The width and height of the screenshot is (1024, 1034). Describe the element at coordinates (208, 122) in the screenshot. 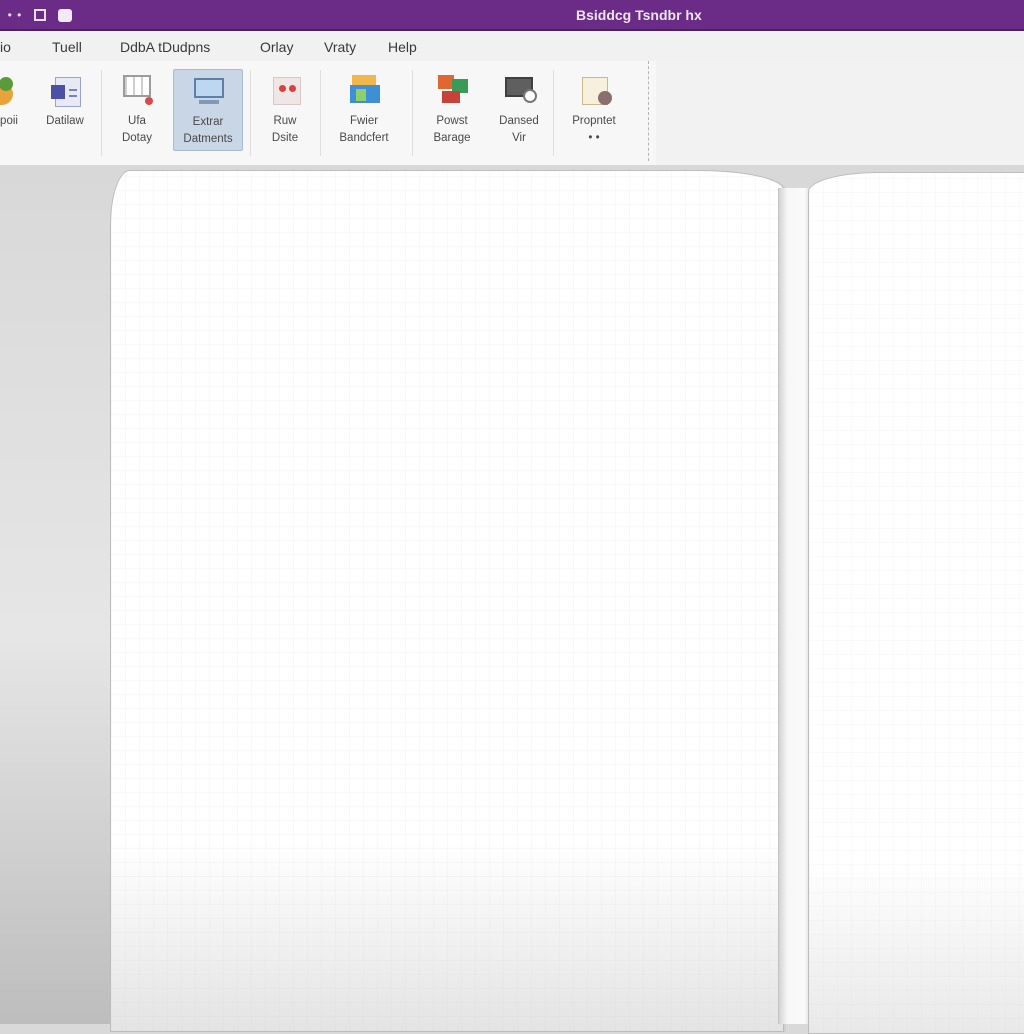

I see `ribbon-button-label: Extrar` at that location.